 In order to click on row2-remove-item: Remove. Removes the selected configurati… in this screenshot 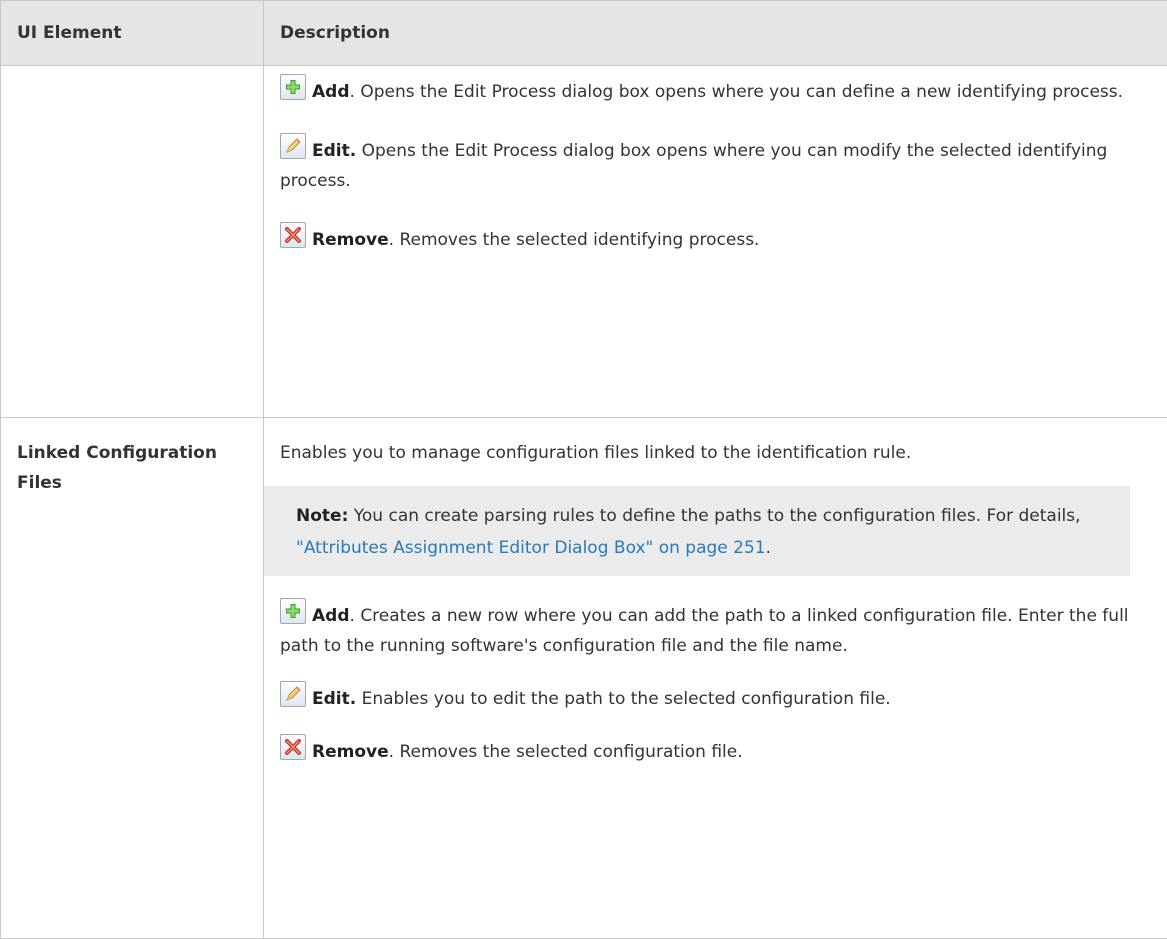, I will do `click(715, 750)`.